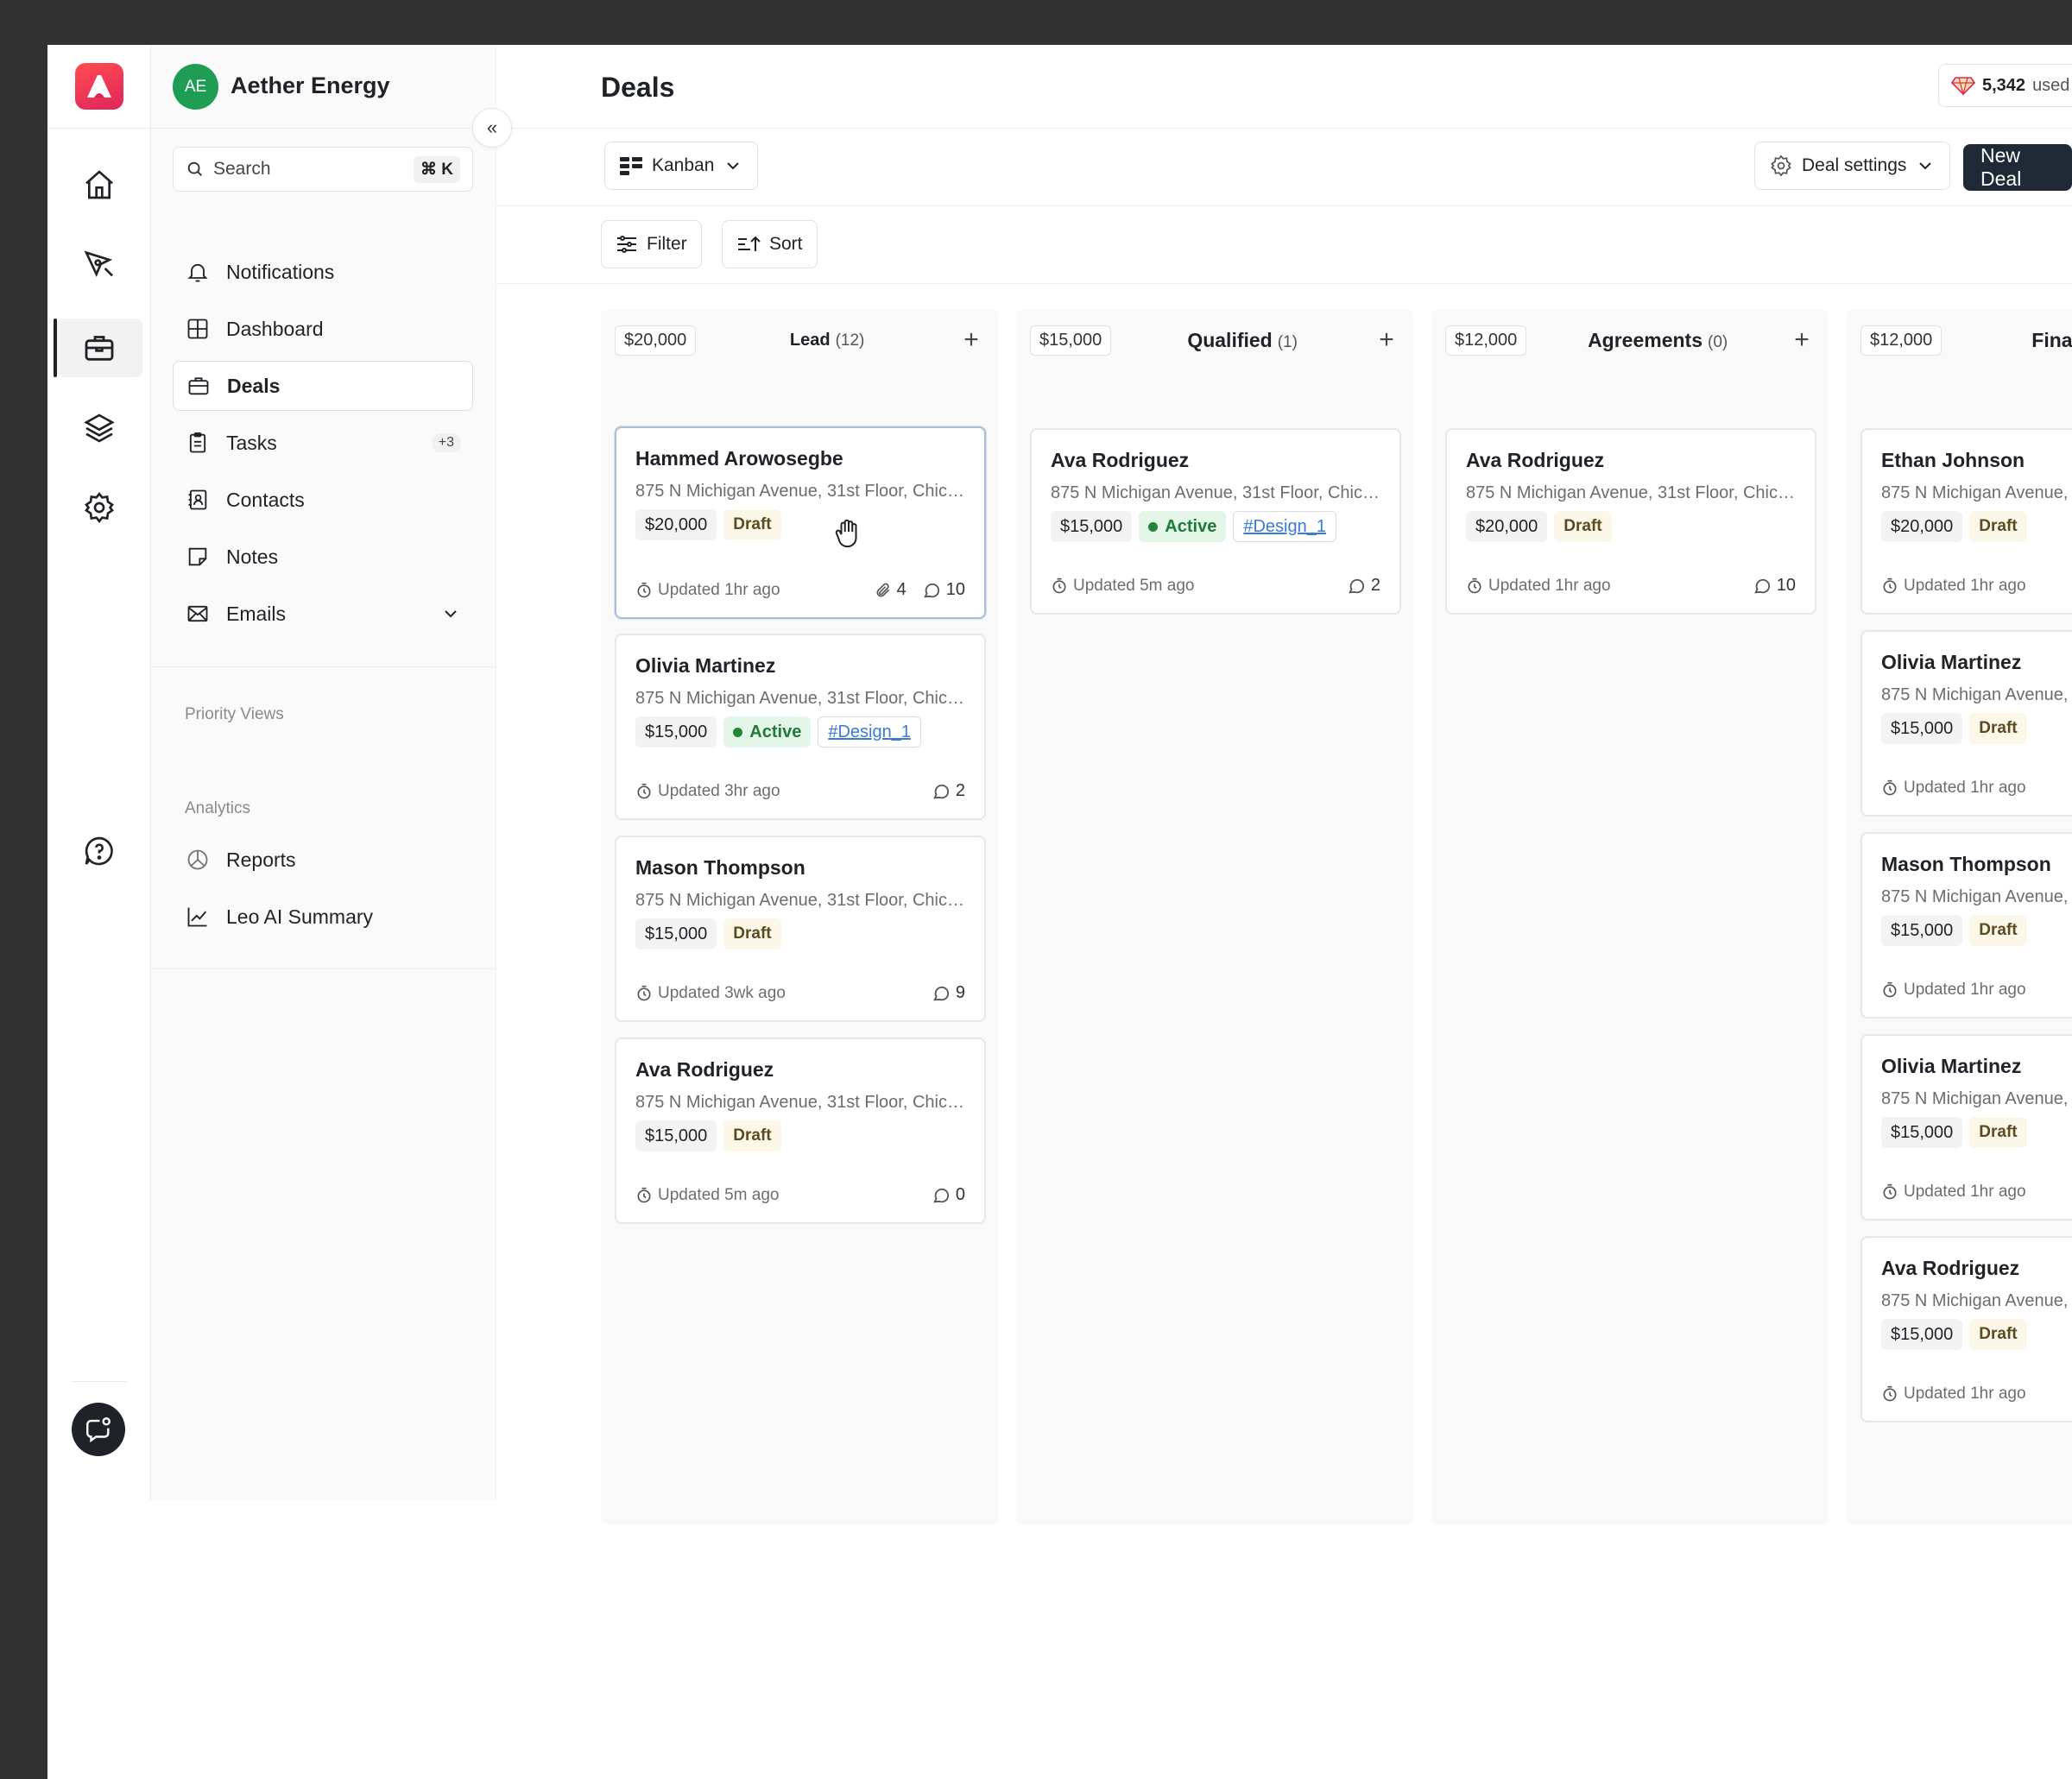 This screenshot has width=2072, height=1779. What do you see at coordinates (1953, 460) in the screenshot?
I see `deal-name: Ethan Johnson` at bounding box center [1953, 460].